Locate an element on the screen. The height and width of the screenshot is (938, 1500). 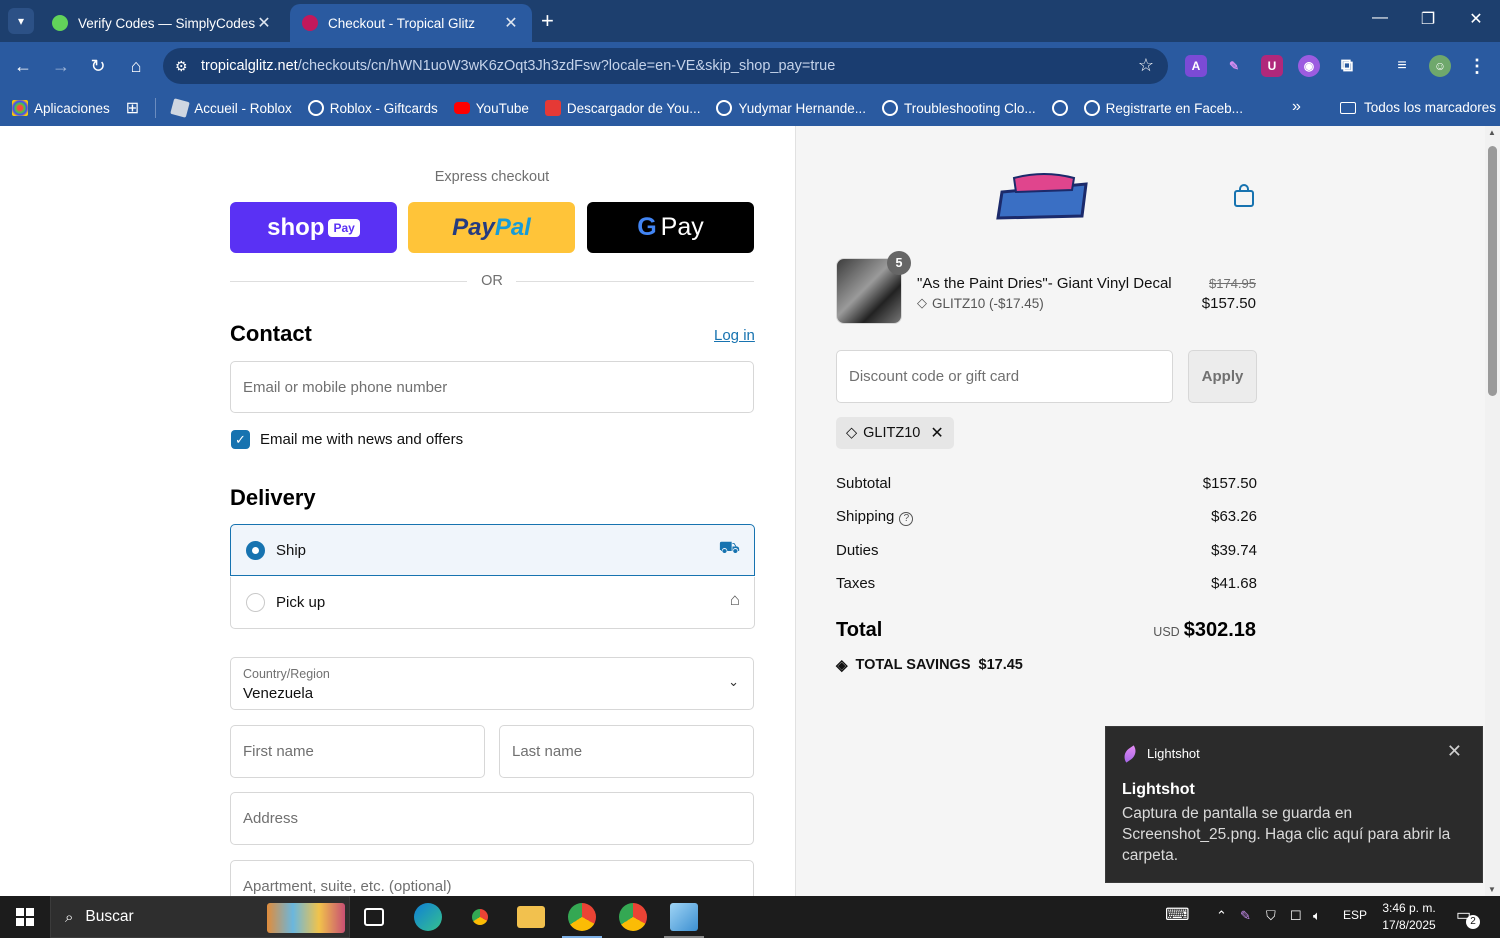
currency-code: USD is located at coordinates (1166, 632).